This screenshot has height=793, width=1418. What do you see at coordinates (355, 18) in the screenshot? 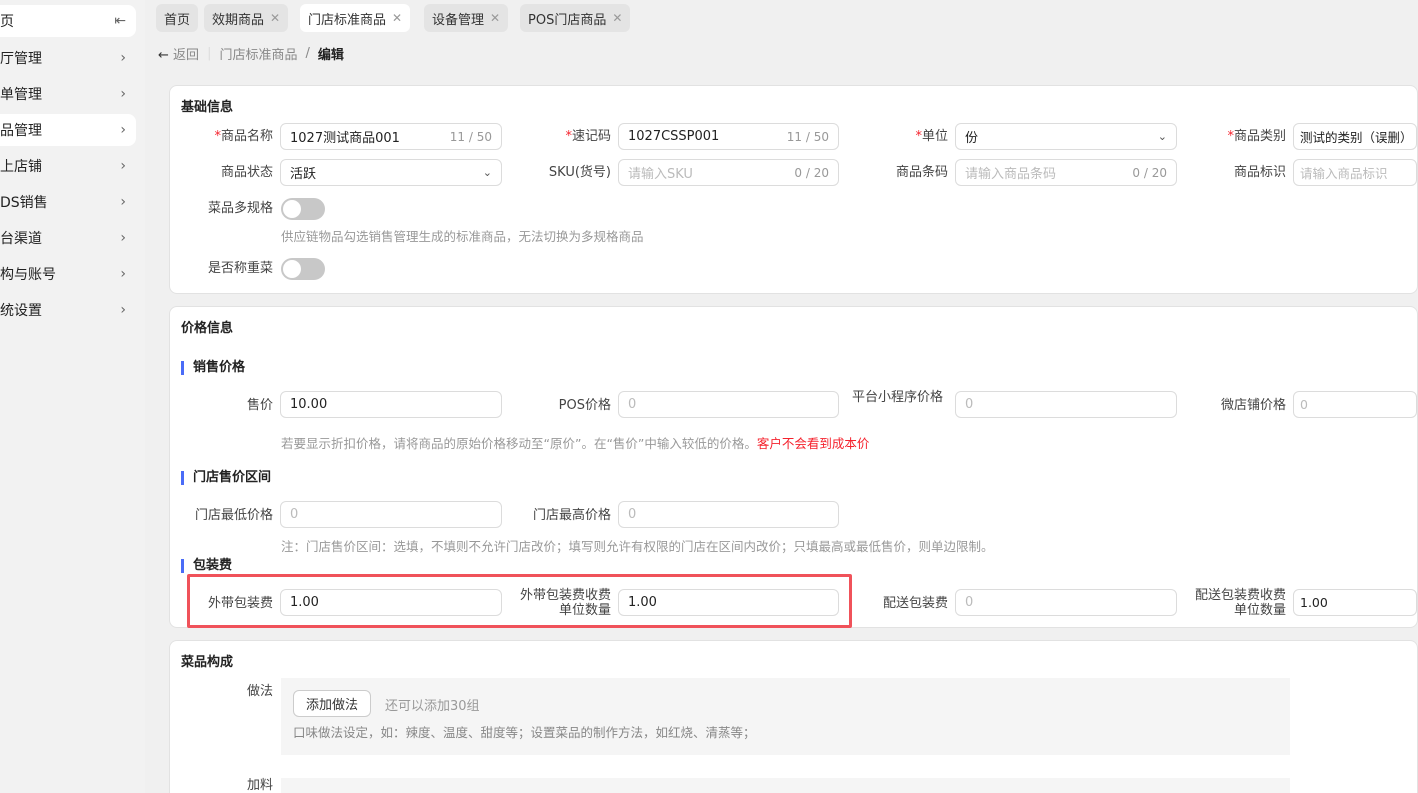
I see `tab-store-standard: 门店标准商品 ✕` at bounding box center [355, 18].